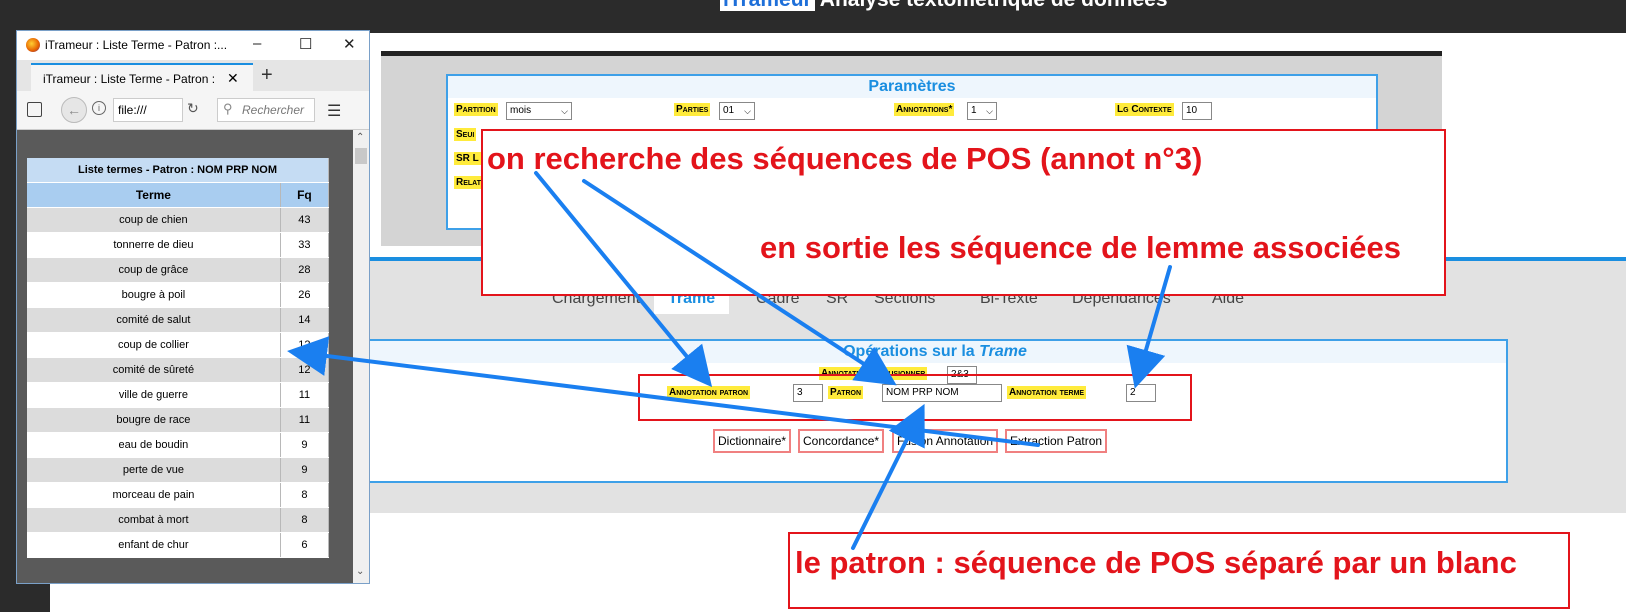 Image resolution: width=1626 pixels, height=612 pixels. I want to click on maximize-icon: ☐, so click(305, 44).